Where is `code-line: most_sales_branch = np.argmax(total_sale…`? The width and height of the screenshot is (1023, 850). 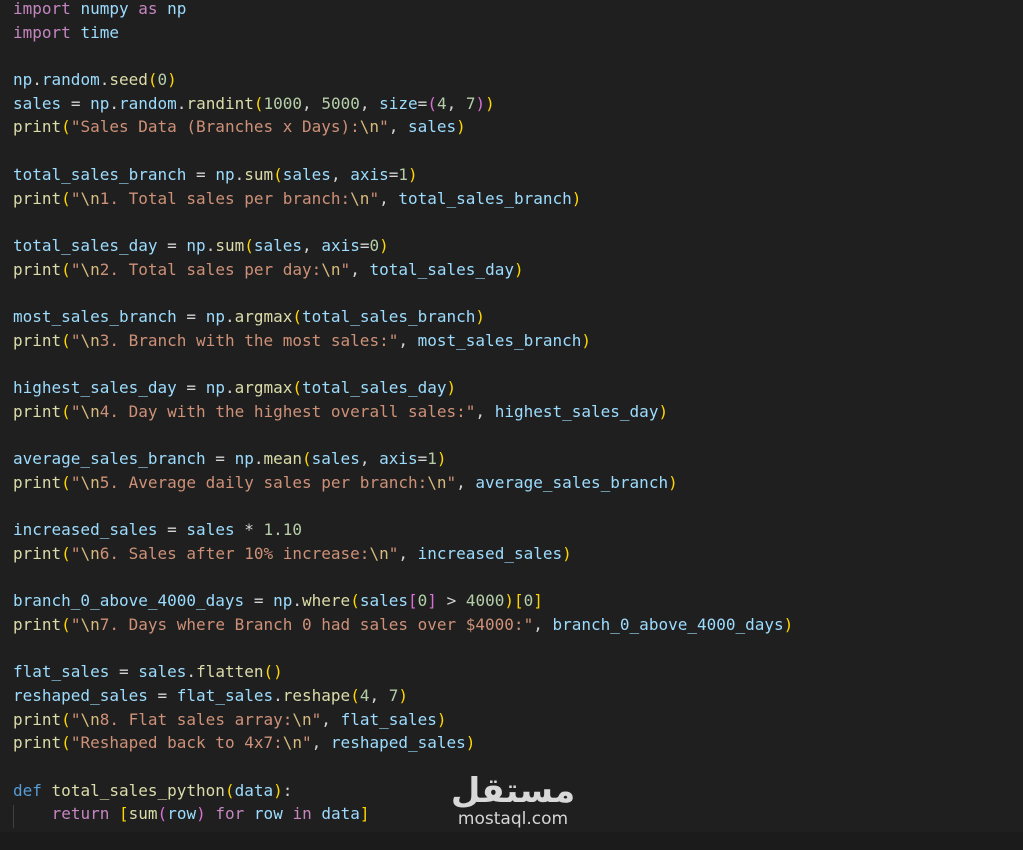 code-line: most_sales_branch = np.argmax(total_sale… is located at coordinates (403, 317).